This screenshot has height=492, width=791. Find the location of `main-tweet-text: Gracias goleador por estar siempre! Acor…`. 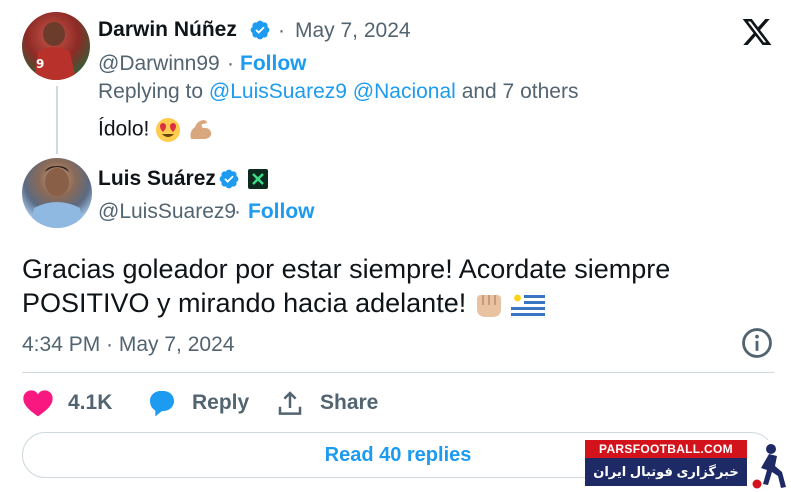

main-tweet-text: Gracias goleador por estar siempre! Acor… is located at coordinates (346, 286).